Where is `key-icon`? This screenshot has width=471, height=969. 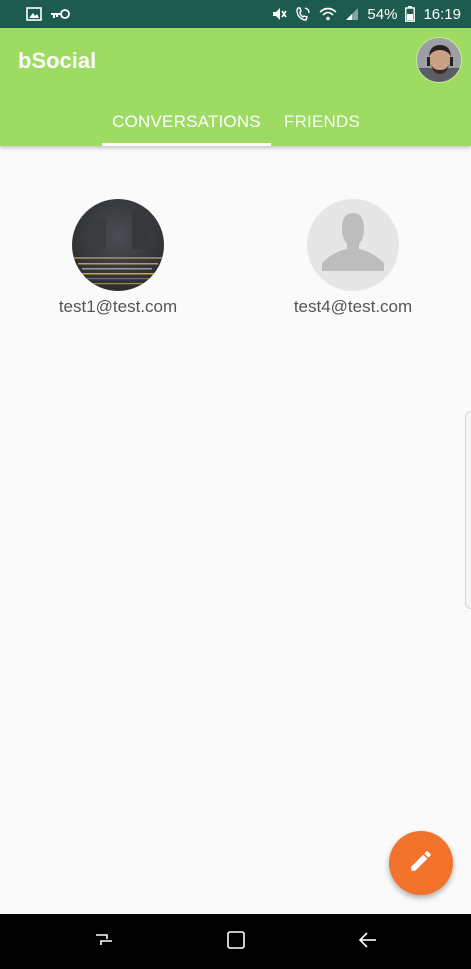
key-icon is located at coordinates (60, 14).